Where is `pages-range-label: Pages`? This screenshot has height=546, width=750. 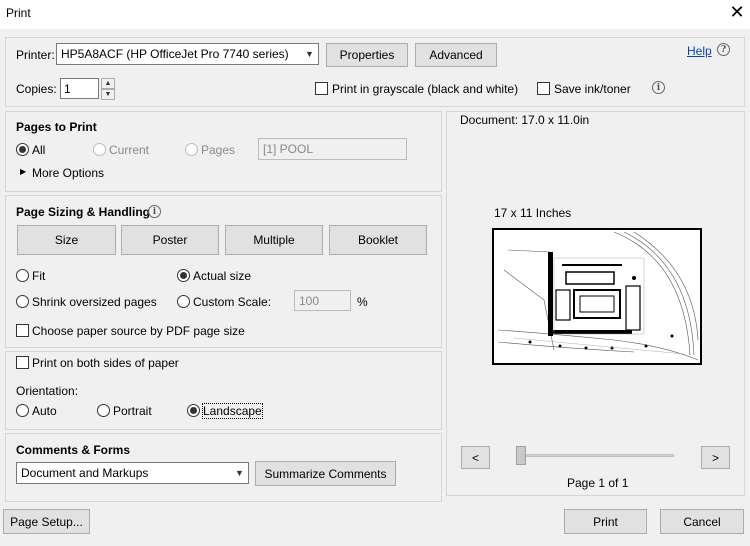 pages-range-label: Pages is located at coordinates (218, 150).